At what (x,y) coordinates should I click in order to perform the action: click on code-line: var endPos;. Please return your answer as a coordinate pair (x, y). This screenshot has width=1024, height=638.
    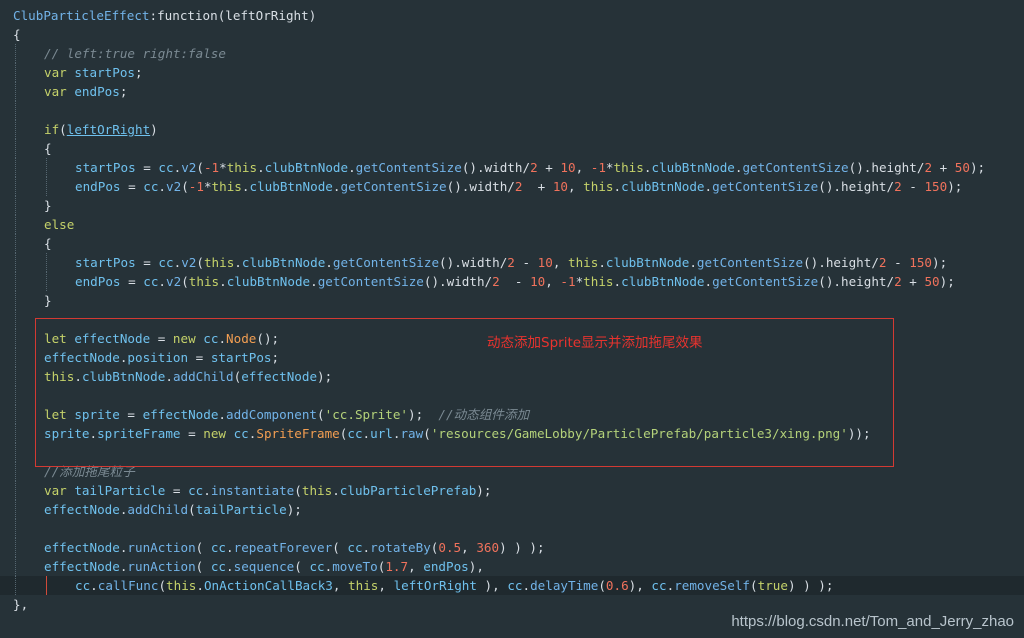
    Looking at the image, I should click on (512, 91).